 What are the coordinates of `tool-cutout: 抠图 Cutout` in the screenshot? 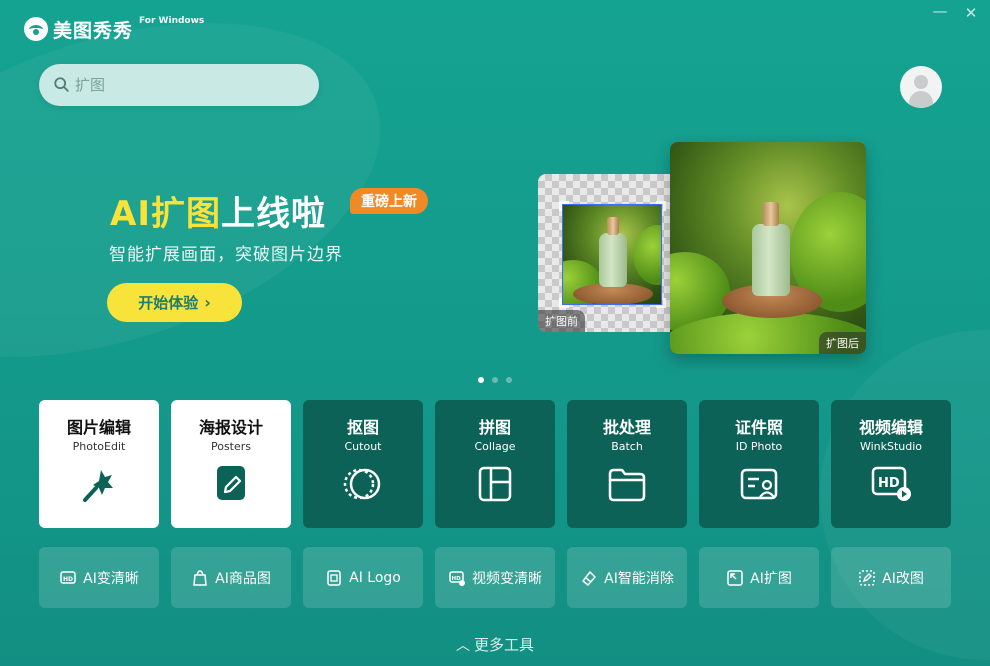 It's located at (363, 464).